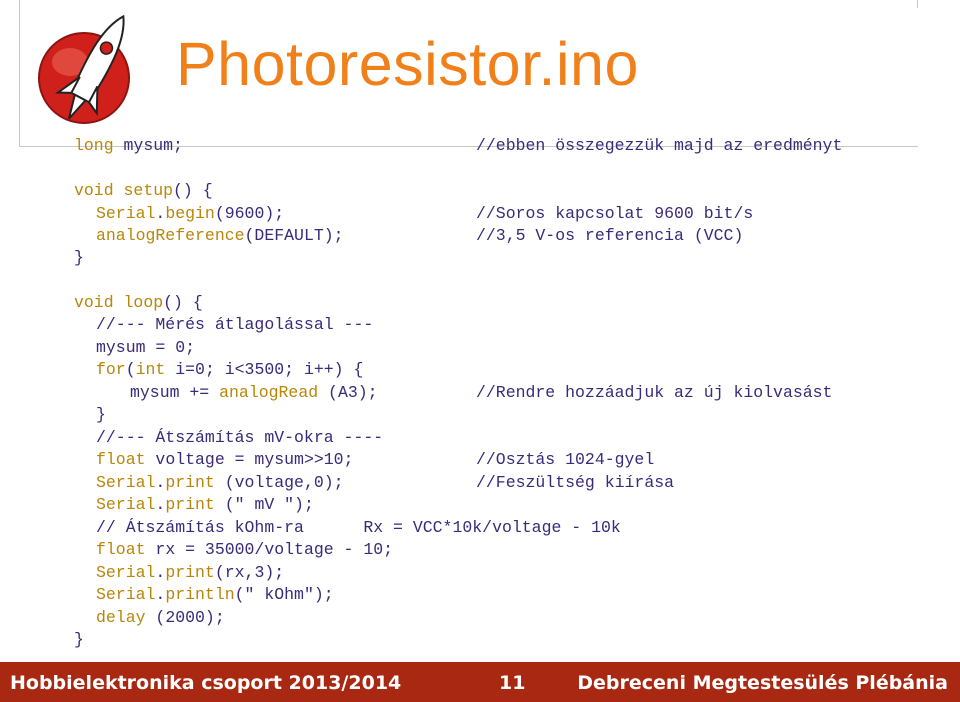  Describe the element at coordinates (79, 639) in the screenshot. I see `code-line-21: }` at that location.